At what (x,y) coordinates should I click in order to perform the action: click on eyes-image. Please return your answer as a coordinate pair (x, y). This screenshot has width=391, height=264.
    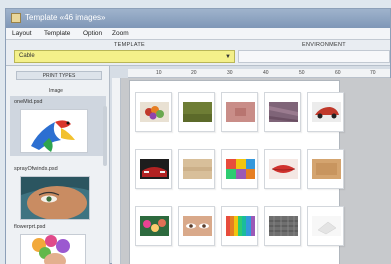
    Looking at the image, I should click on (197, 226).